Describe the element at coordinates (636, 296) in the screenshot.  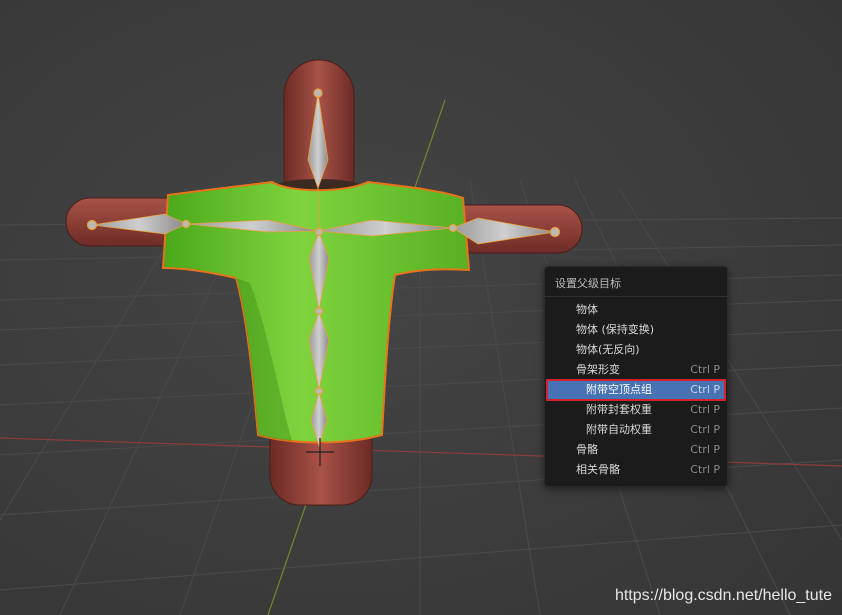
I see `menu-separator` at that location.